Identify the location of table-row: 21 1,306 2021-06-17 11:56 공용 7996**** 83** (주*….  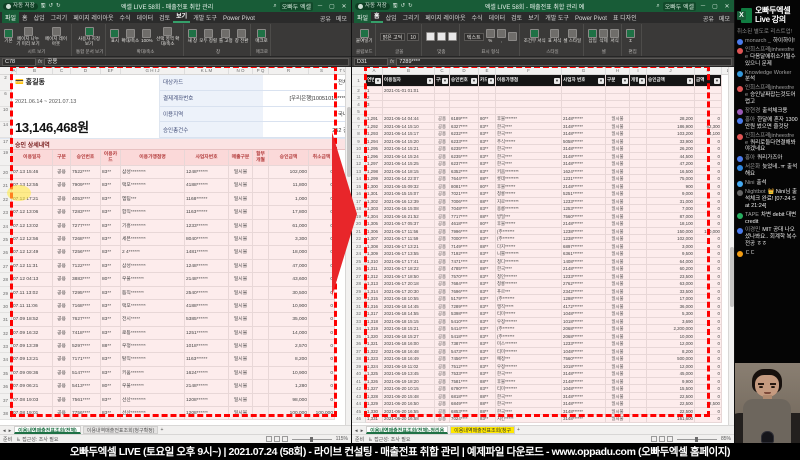
(543, 231).